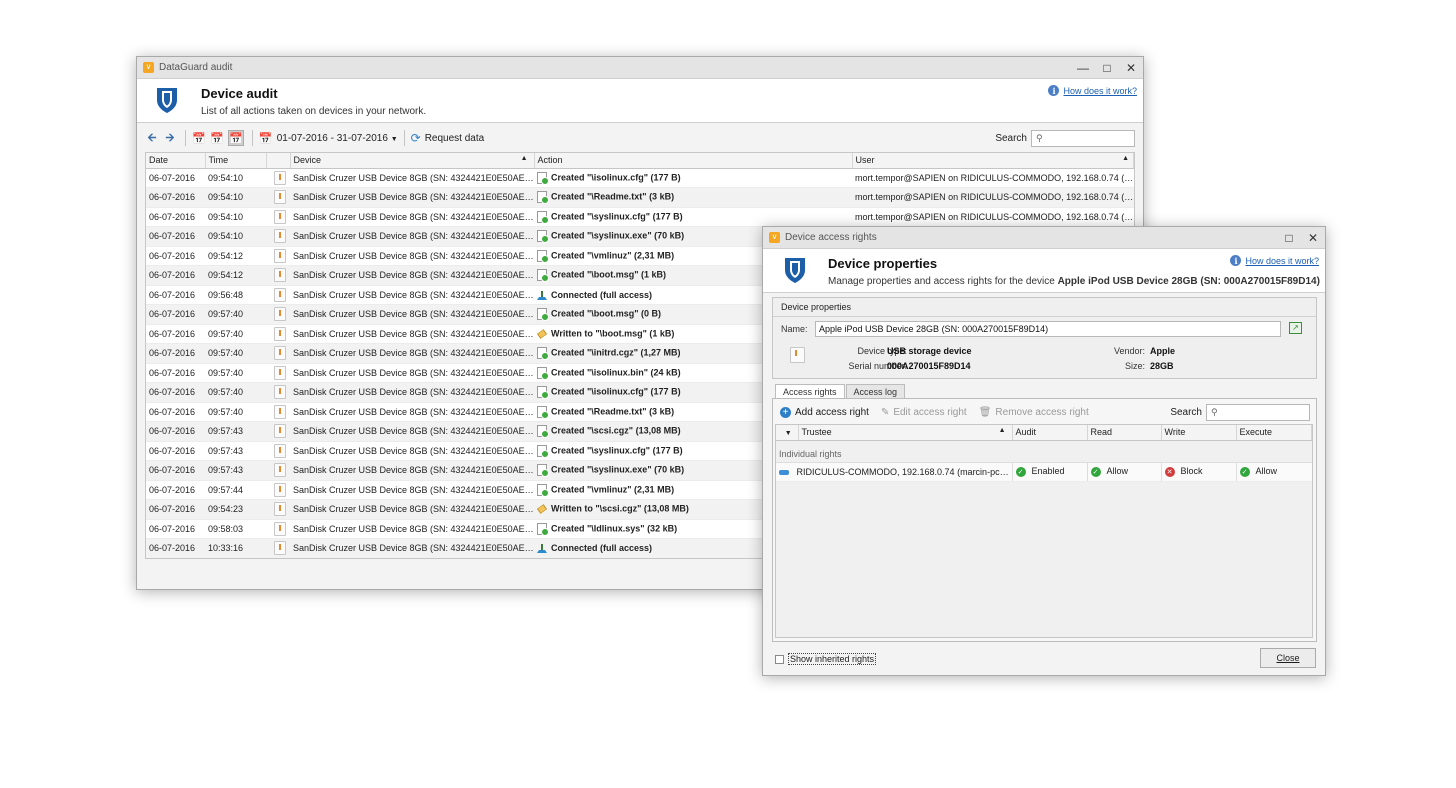  Describe the element at coordinates (152, 138) in the screenshot. I see `back-arrow-icon: 🡨` at that location.